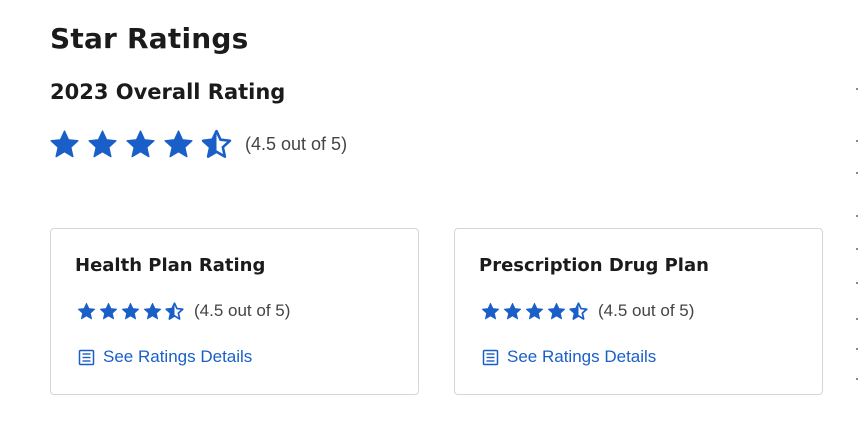 The width and height of the screenshot is (858, 429). Describe the element at coordinates (168, 92) in the screenshot. I see `overall-rating-heading: 2023 Overall Rating` at that location.